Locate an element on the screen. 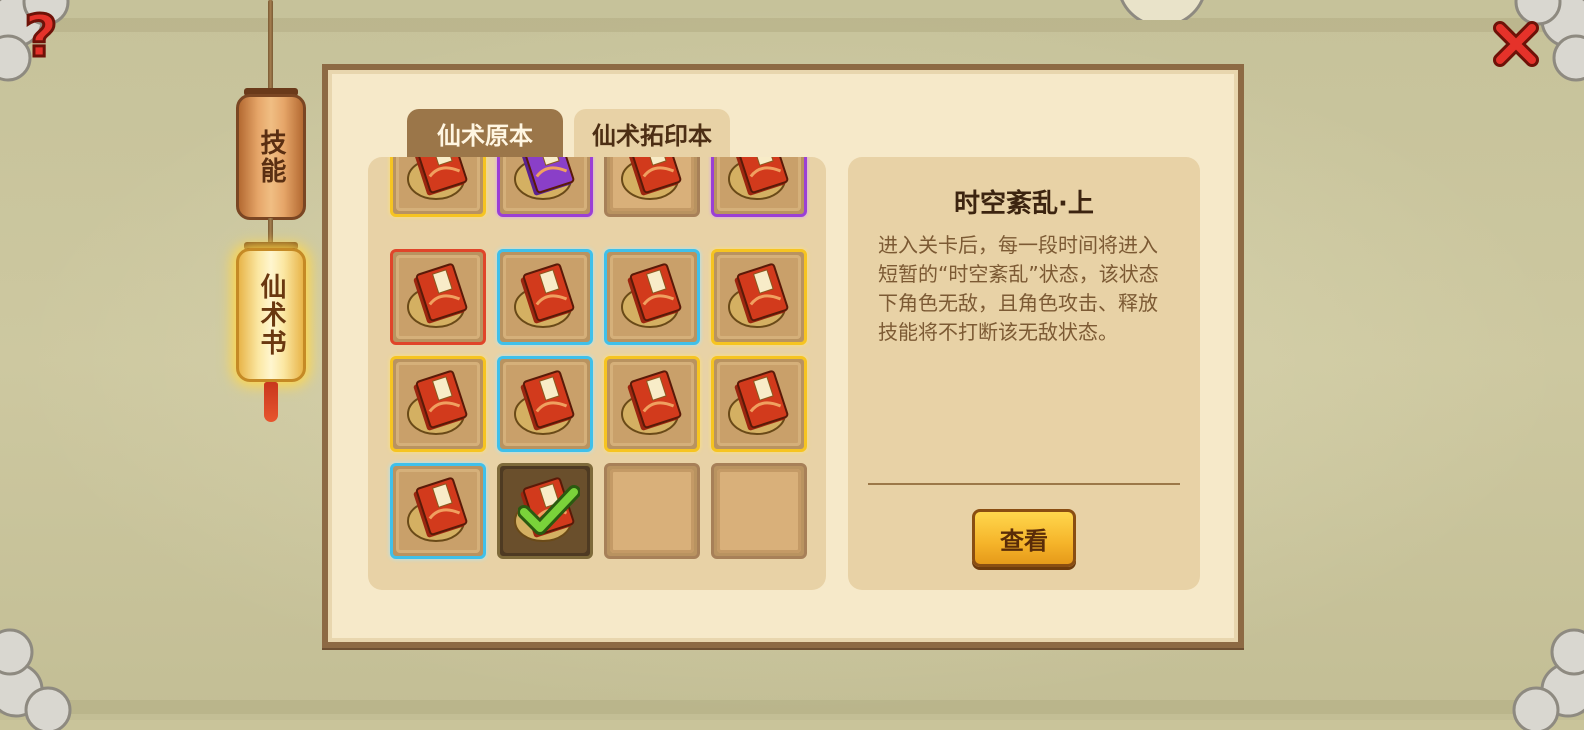  question-mark-icon: ? is located at coordinates (41, 36).